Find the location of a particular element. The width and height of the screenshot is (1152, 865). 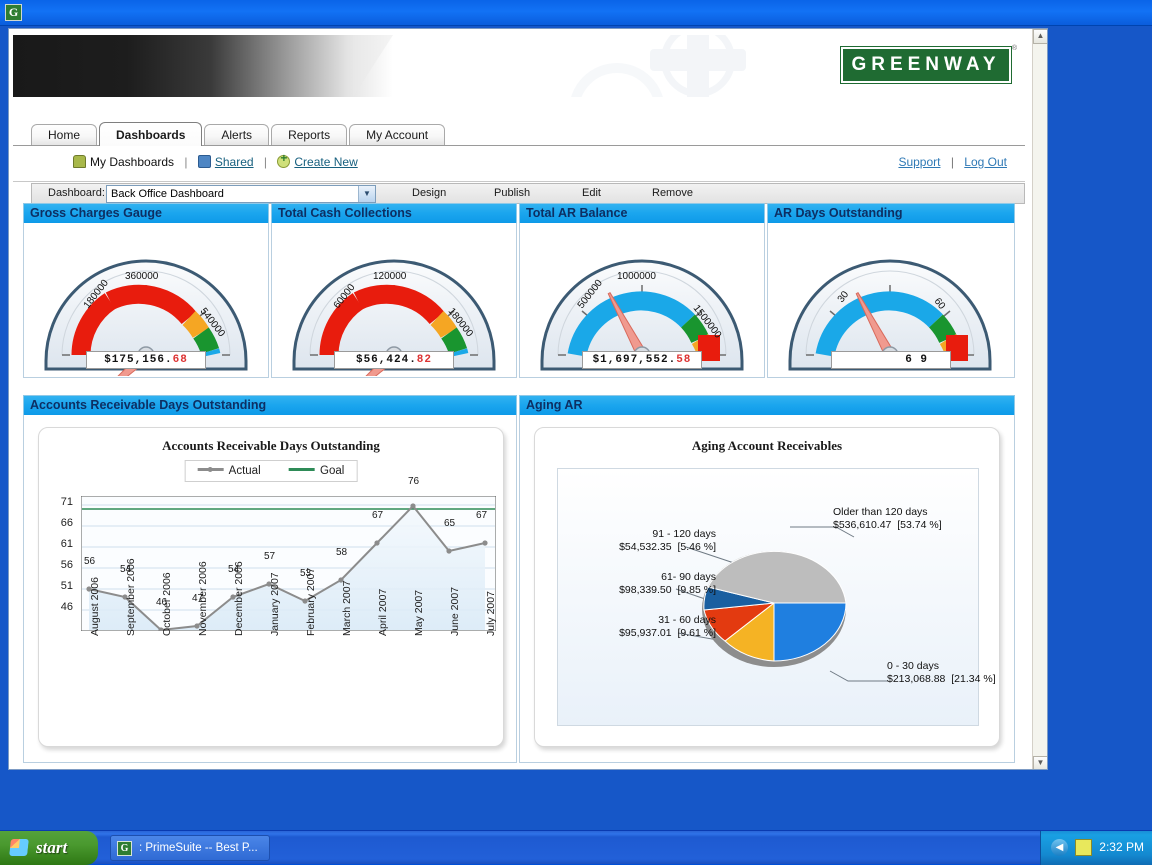

pie-label-percent: [21.34 %] is located at coordinates (973, 679).